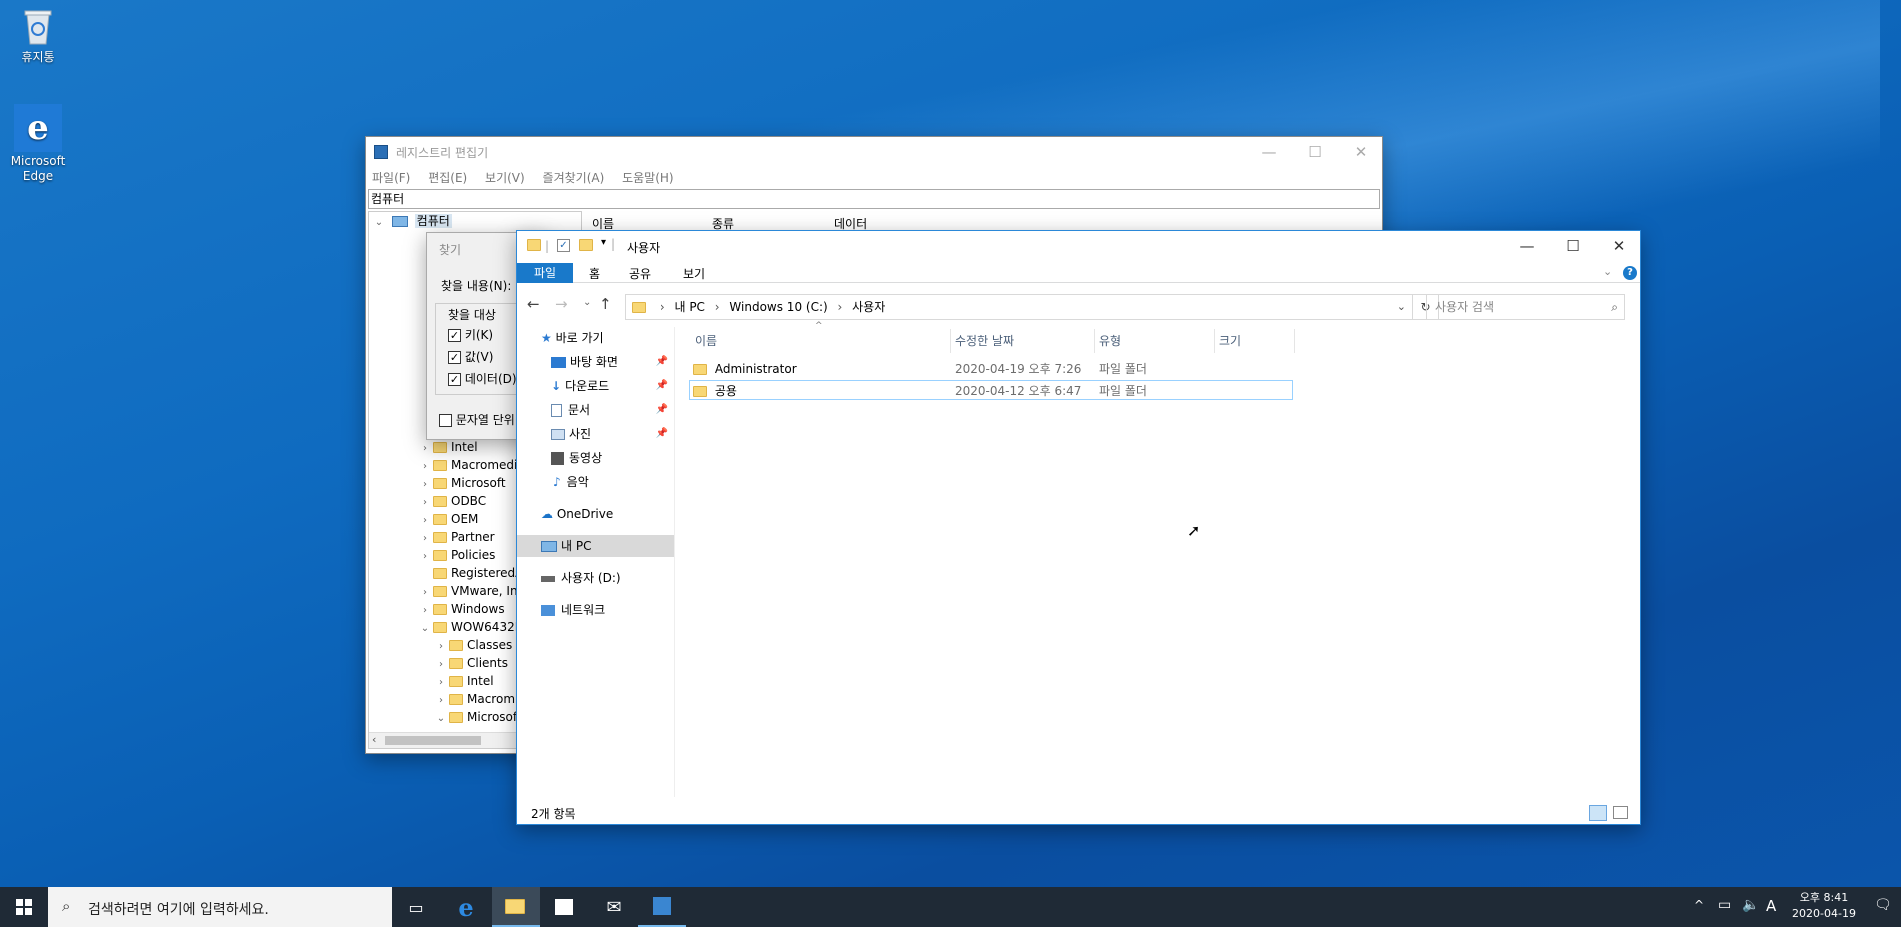  What do you see at coordinates (1699, 905) in the screenshot?
I see `tray-overflow-icon: ^` at bounding box center [1699, 905].